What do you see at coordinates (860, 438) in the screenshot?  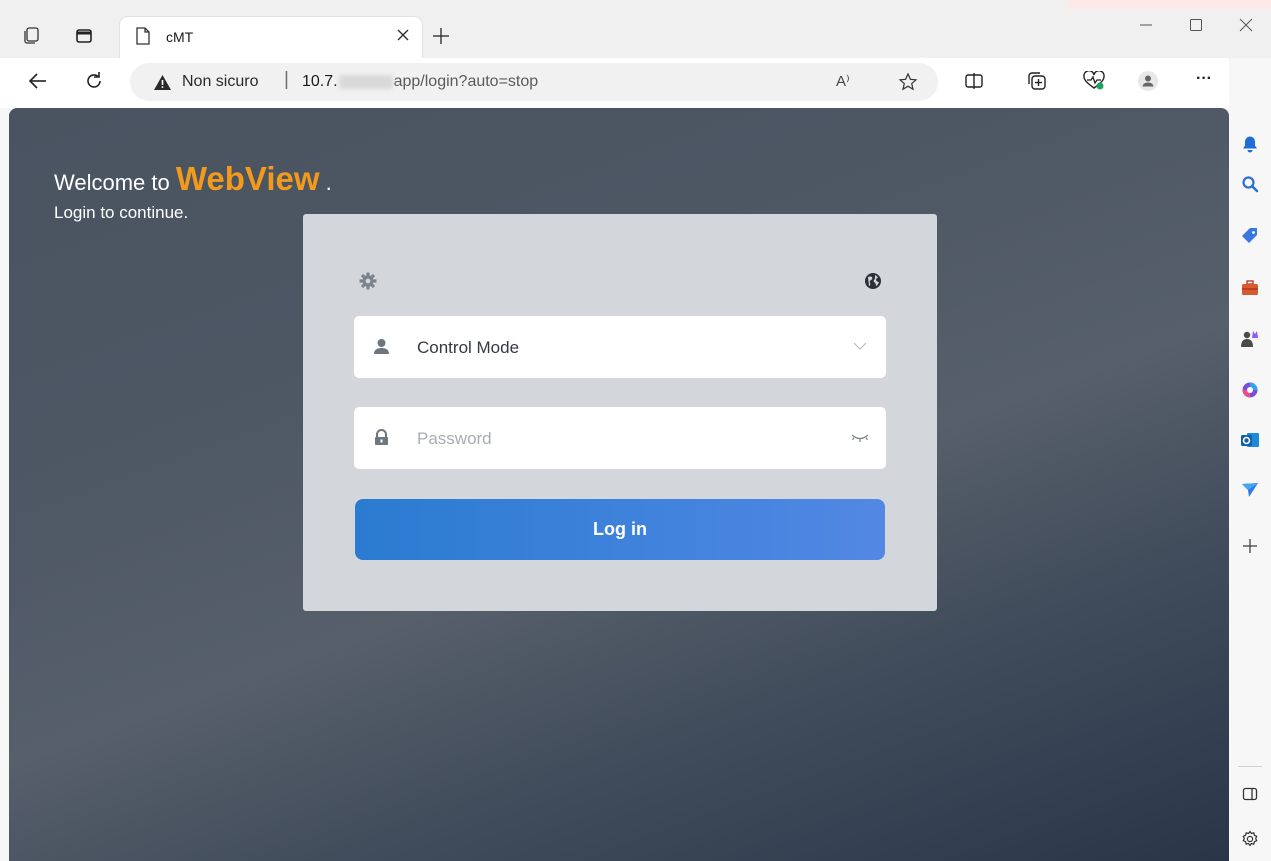 I see `eye-closed-icon` at bounding box center [860, 438].